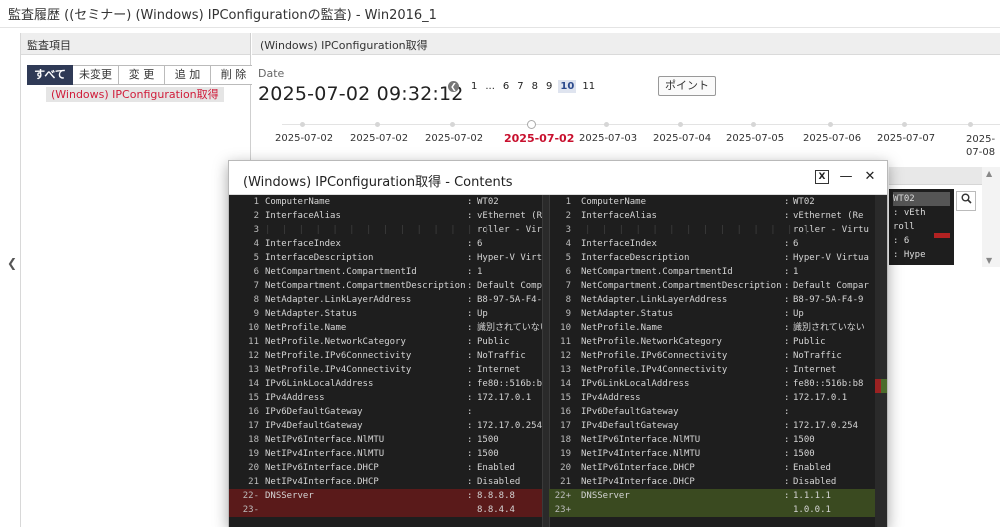 The image size is (1000, 527). What do you see at coordinates (755, 138) in the screenshot?
I see `timeline-date: 2025-07-05` at bounding box center [755, 138].